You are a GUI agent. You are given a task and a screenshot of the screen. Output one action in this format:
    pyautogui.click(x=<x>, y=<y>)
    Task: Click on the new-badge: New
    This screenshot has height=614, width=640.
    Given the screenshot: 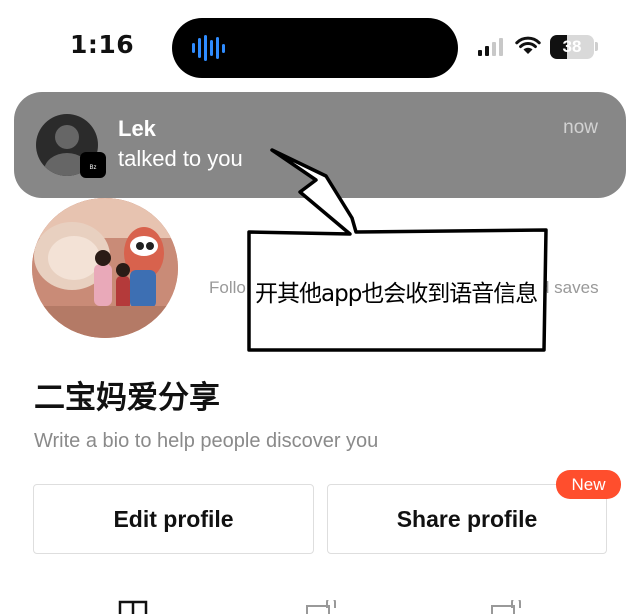 What is the action you would take?
    pyautogui.click(x=588, y=484)
    